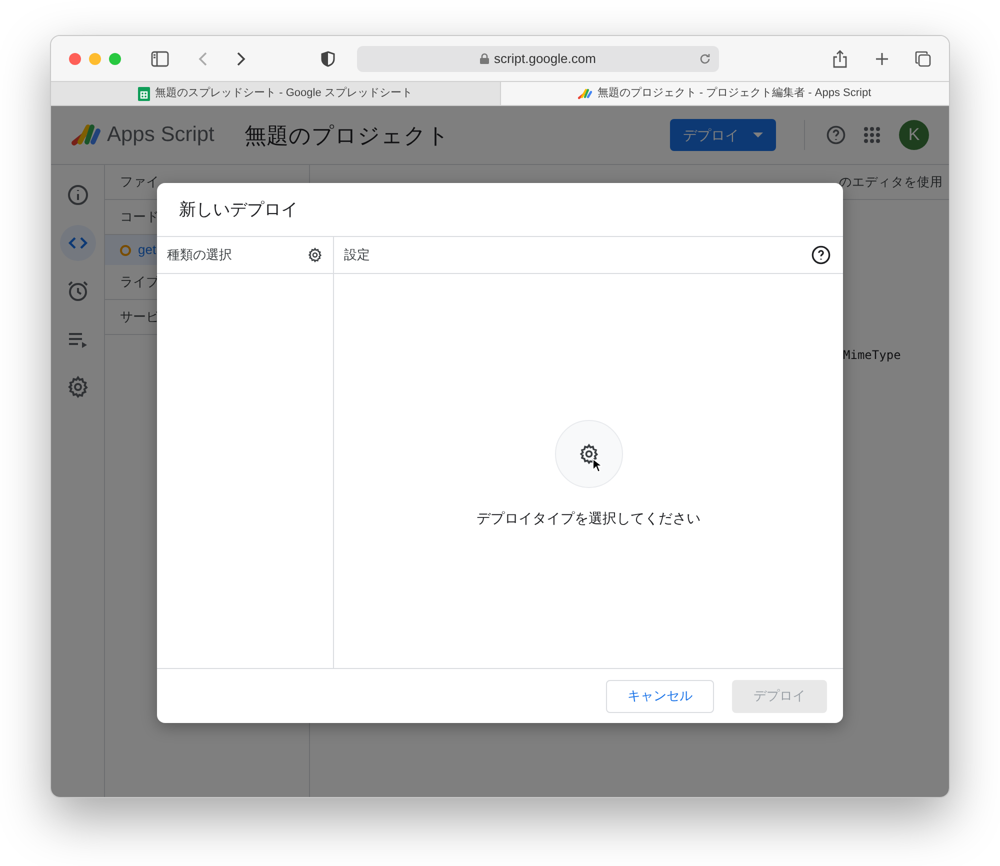  Describe the element at coordinates (872, 135) in the screenshot. I see `apps-grid-icon` at that location.